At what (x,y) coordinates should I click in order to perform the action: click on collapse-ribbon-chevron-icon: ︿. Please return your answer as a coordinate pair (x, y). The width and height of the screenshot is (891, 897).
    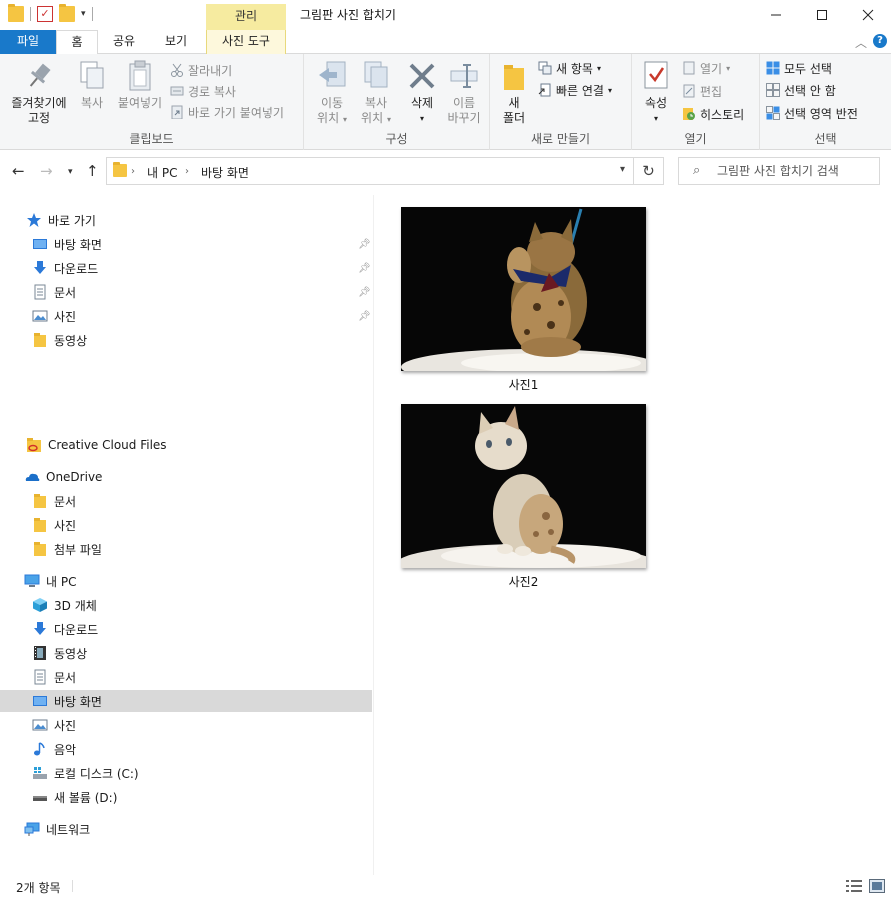
    Looking at the image, I should click on (861, 42).